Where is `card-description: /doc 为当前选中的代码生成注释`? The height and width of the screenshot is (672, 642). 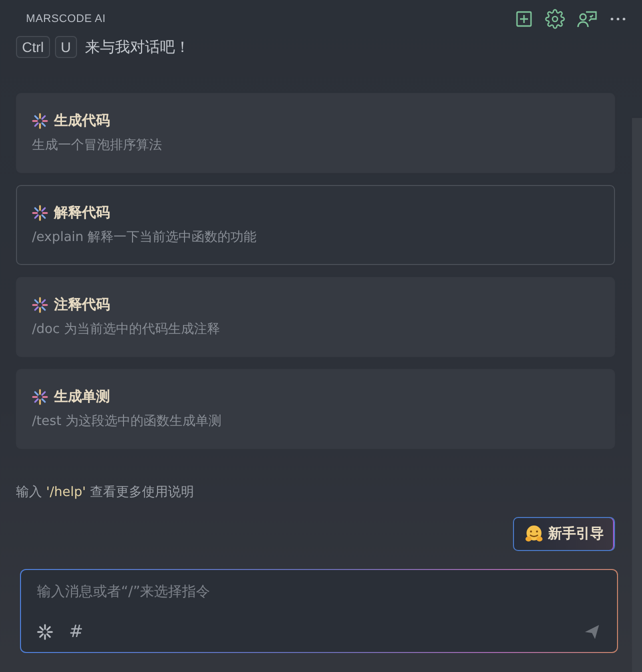 card-description: /doc 为当前选中的代码生成注释 is located at coordinates (126, 329).